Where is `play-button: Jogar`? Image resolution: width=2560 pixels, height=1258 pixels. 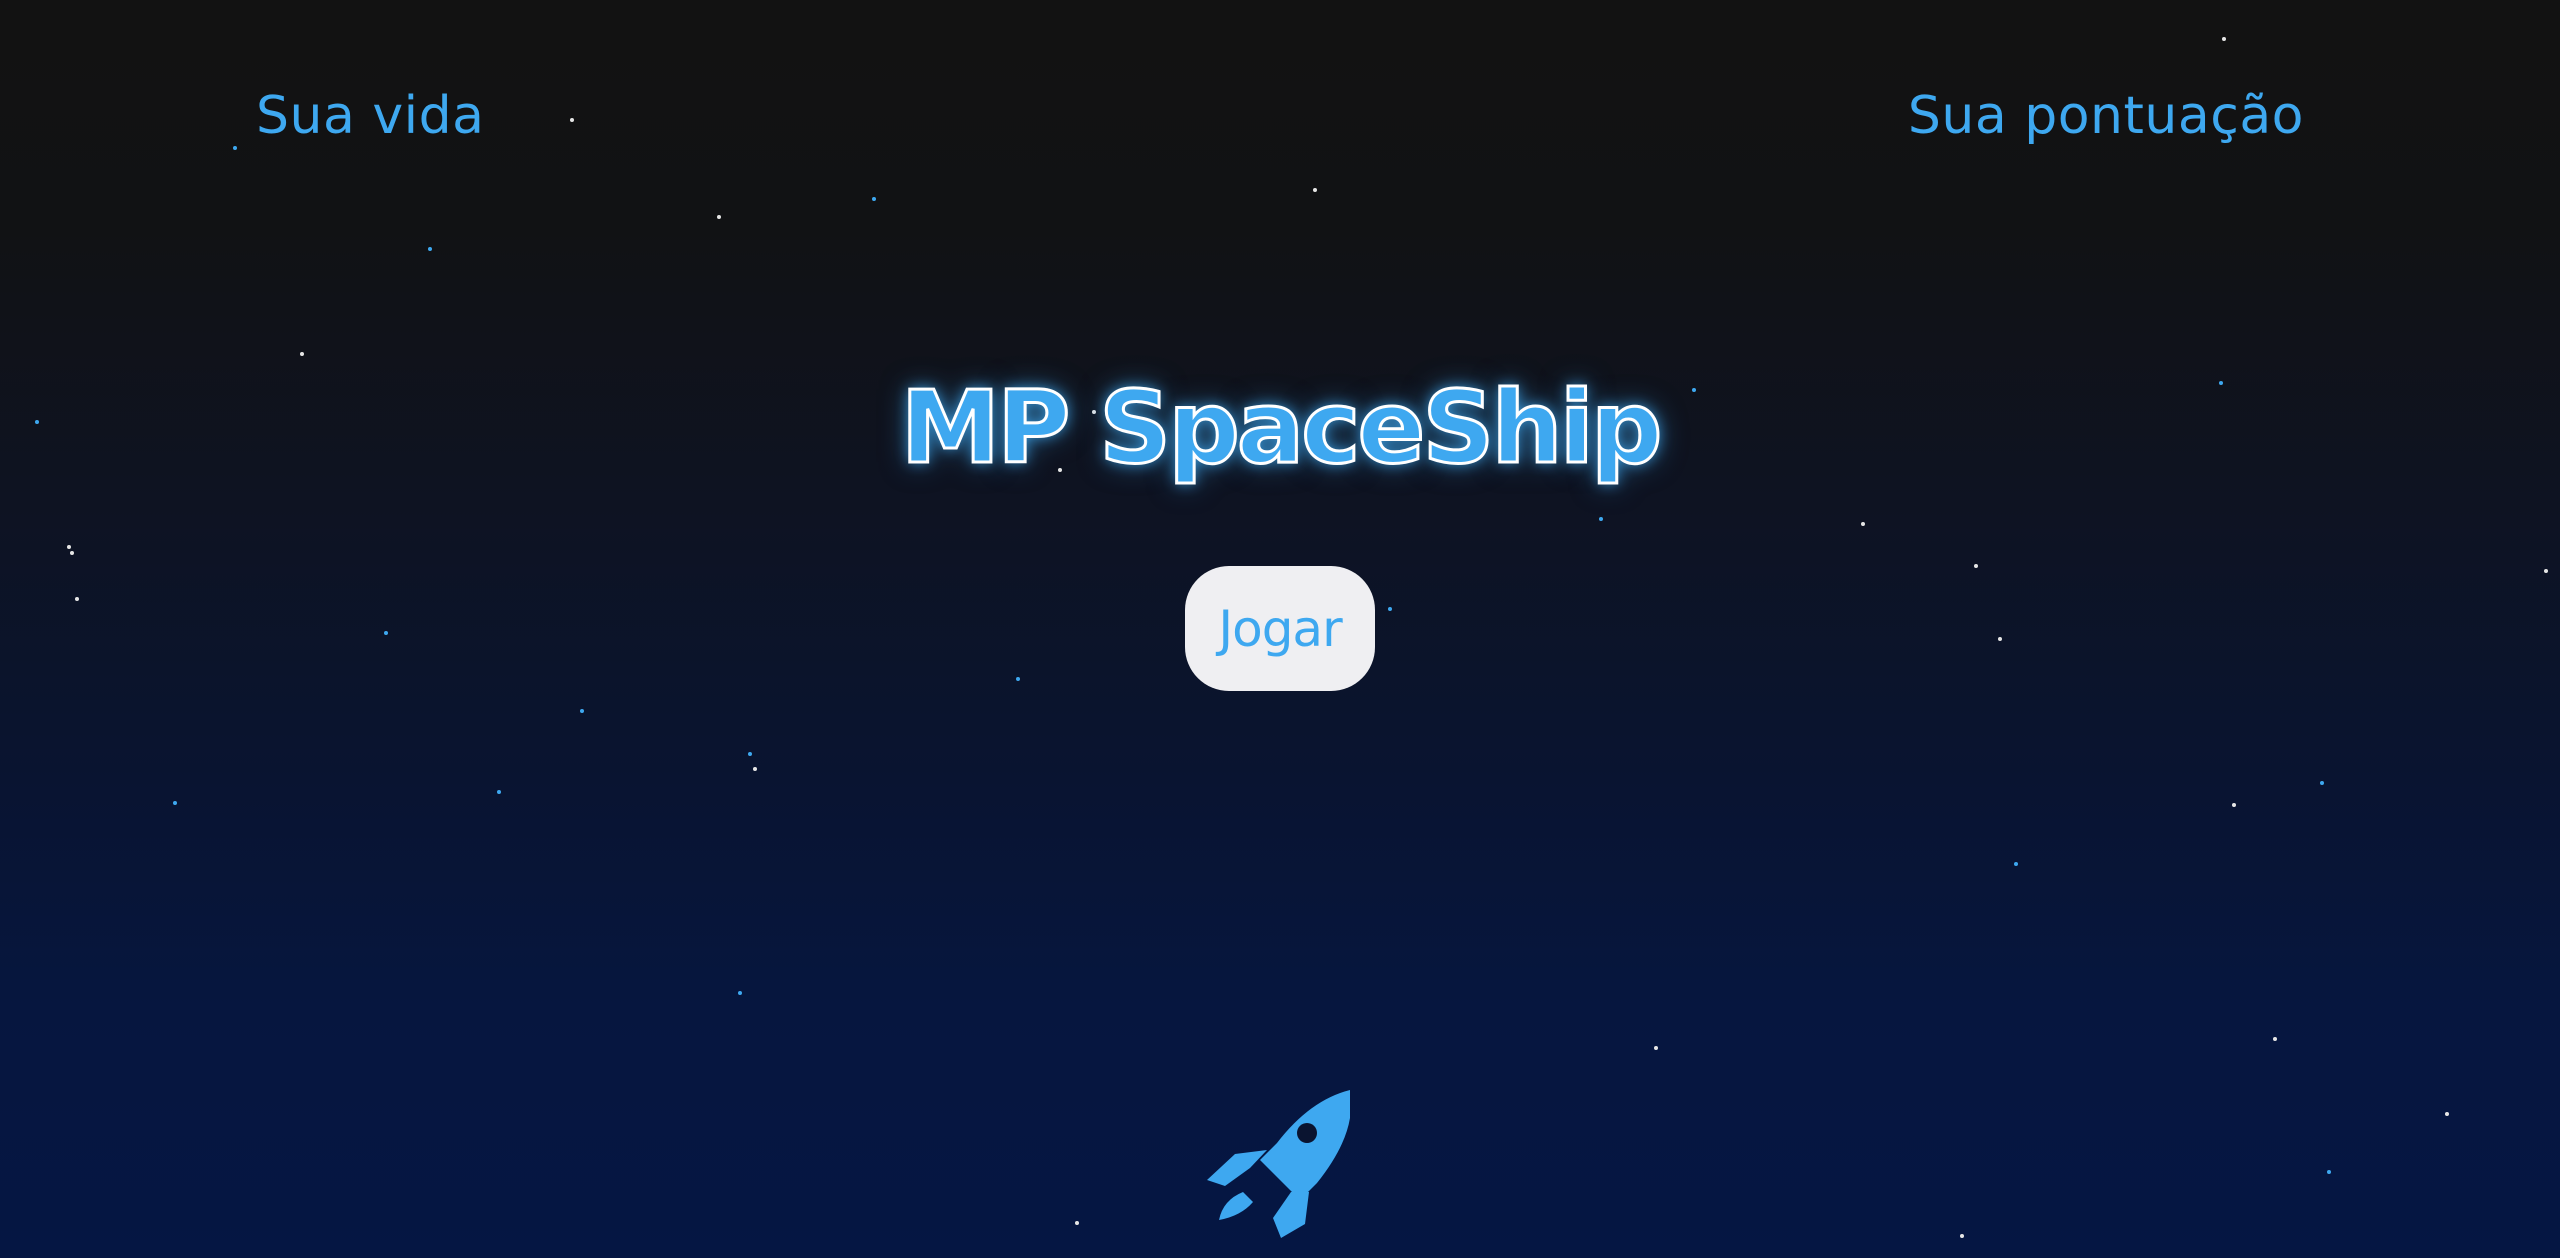 play-button: Jogar is located at coordinates (1280, 628).